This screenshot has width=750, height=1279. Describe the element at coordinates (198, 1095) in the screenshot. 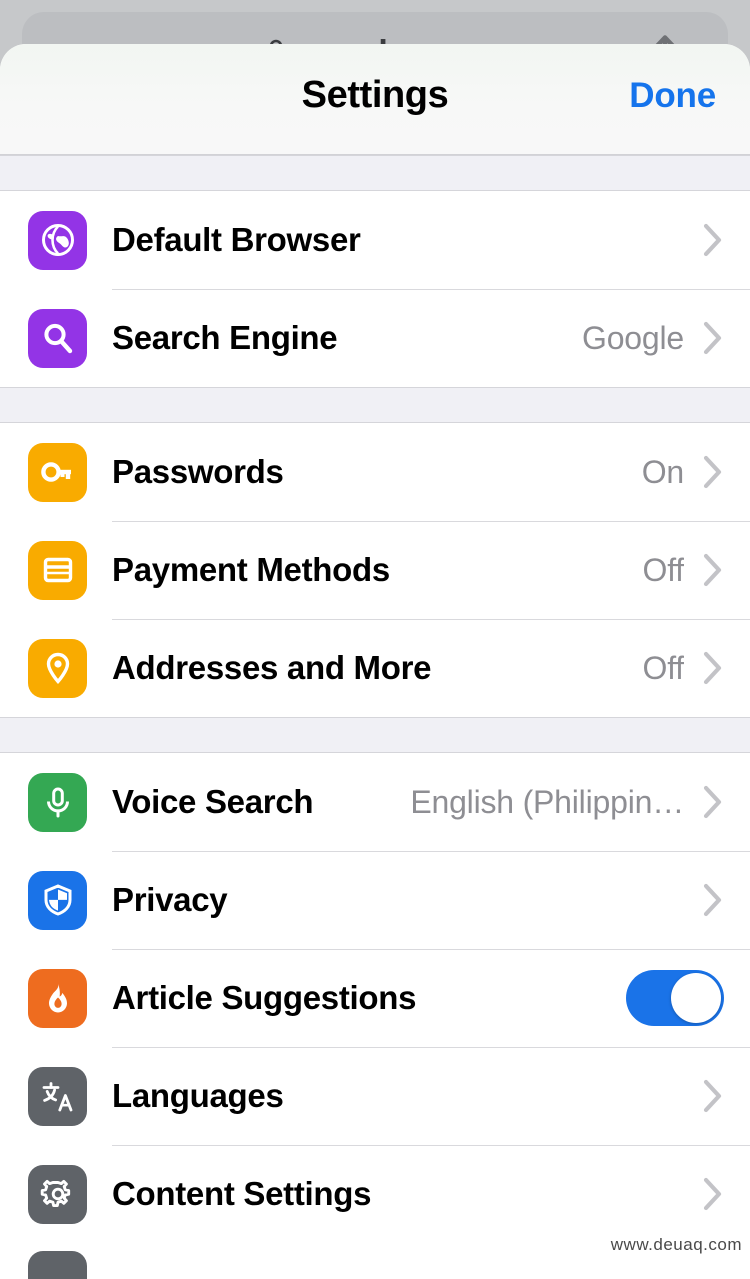

I see `row-label: Languages` at that location.